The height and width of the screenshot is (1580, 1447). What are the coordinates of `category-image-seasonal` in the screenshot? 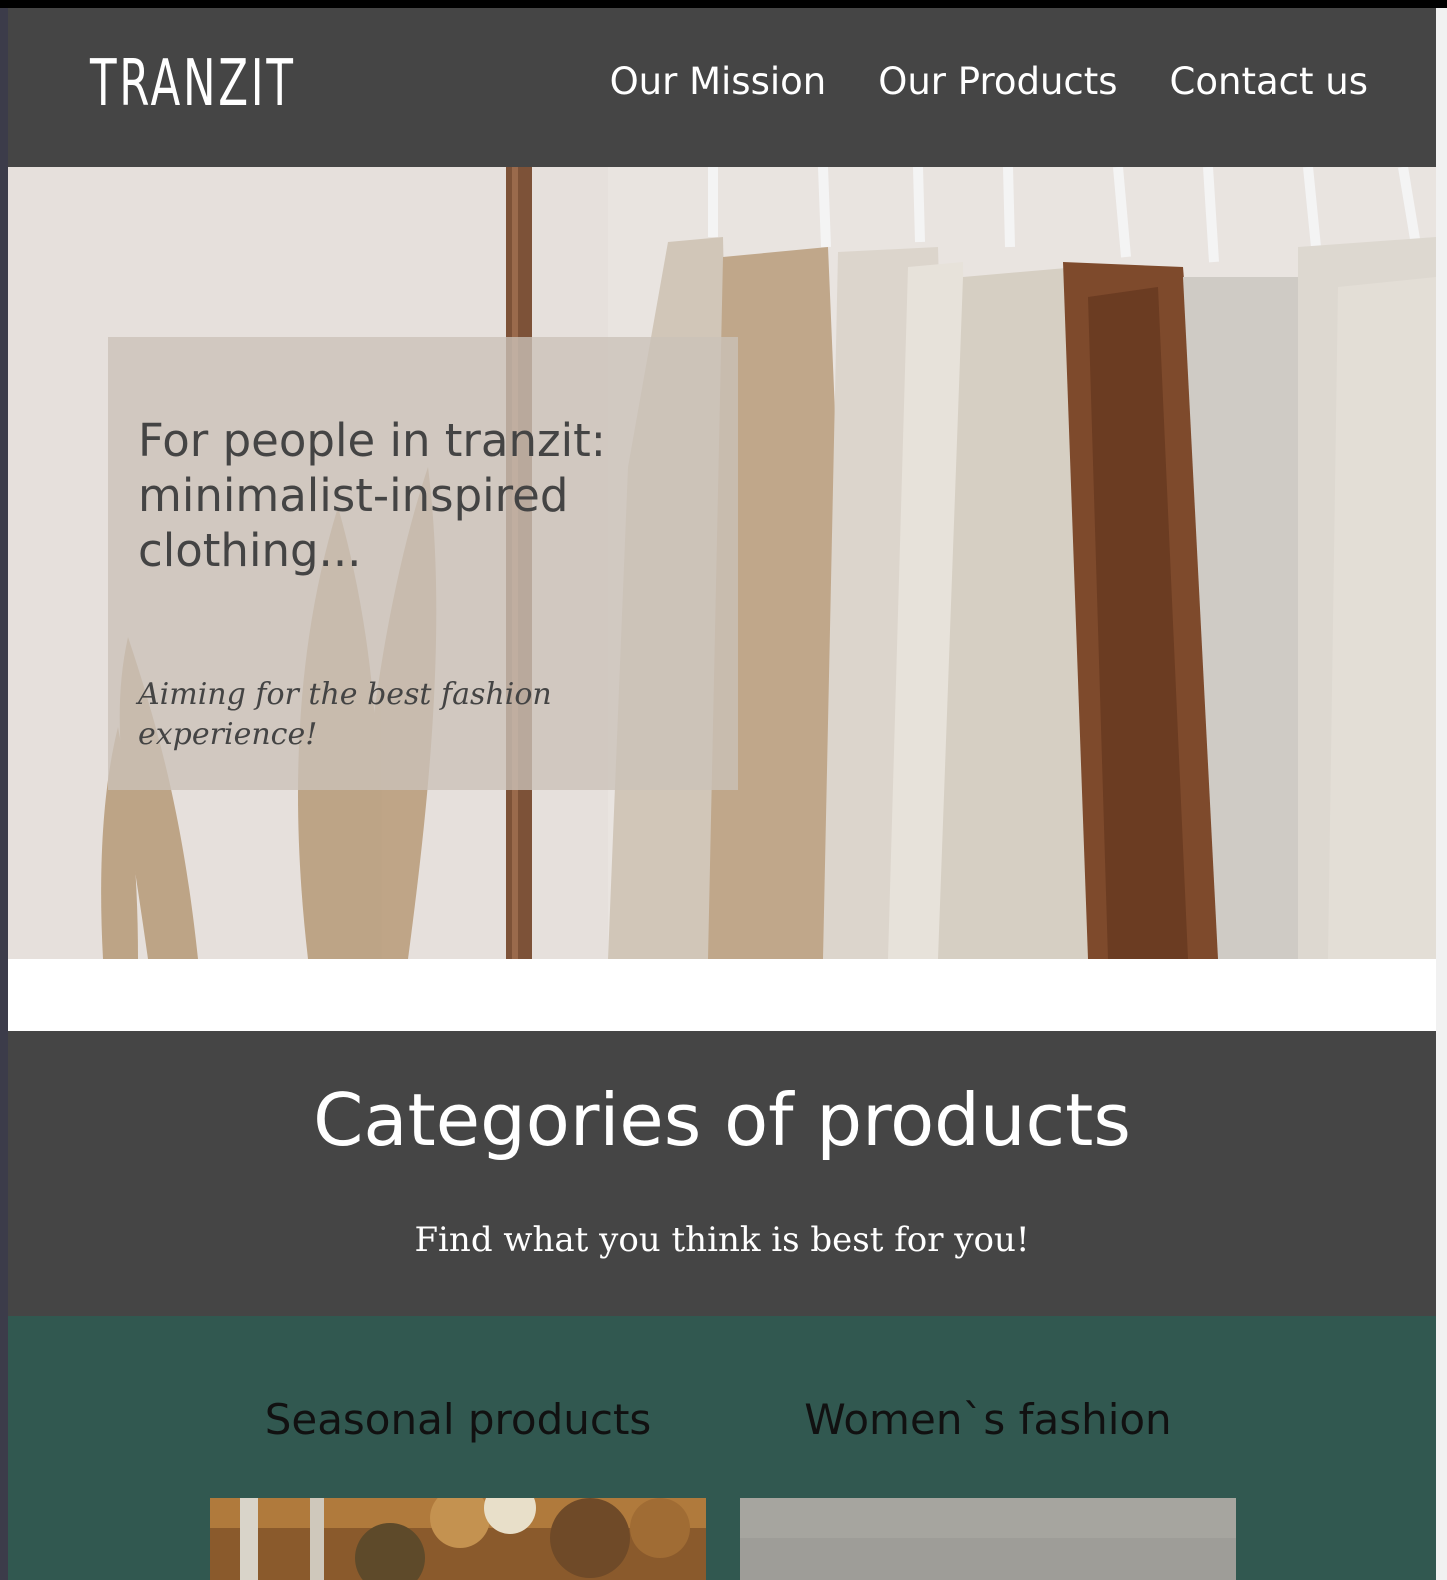 It's located at (458, 1539).